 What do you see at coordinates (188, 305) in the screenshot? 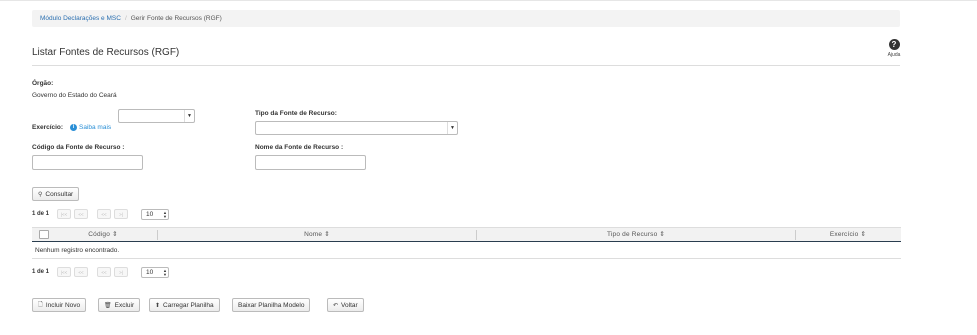
I see `carregar-planilha-label: Carregar Planilha` at bounding box center [188, 305].